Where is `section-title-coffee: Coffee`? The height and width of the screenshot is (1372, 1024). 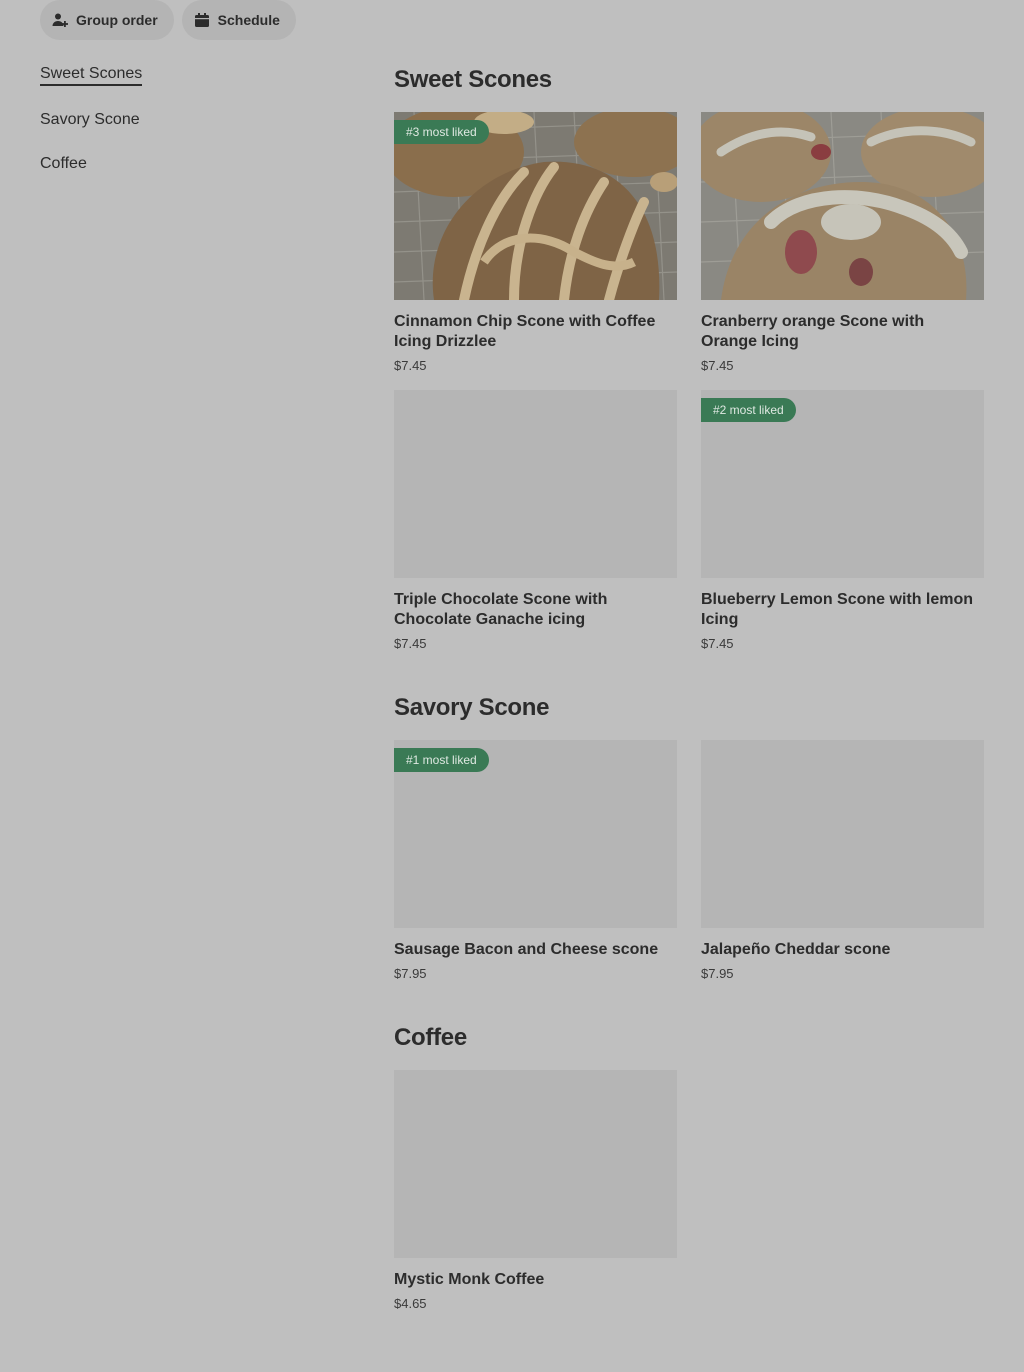
section-title-coffee: Coffee is located at coordinates (430, 1037).